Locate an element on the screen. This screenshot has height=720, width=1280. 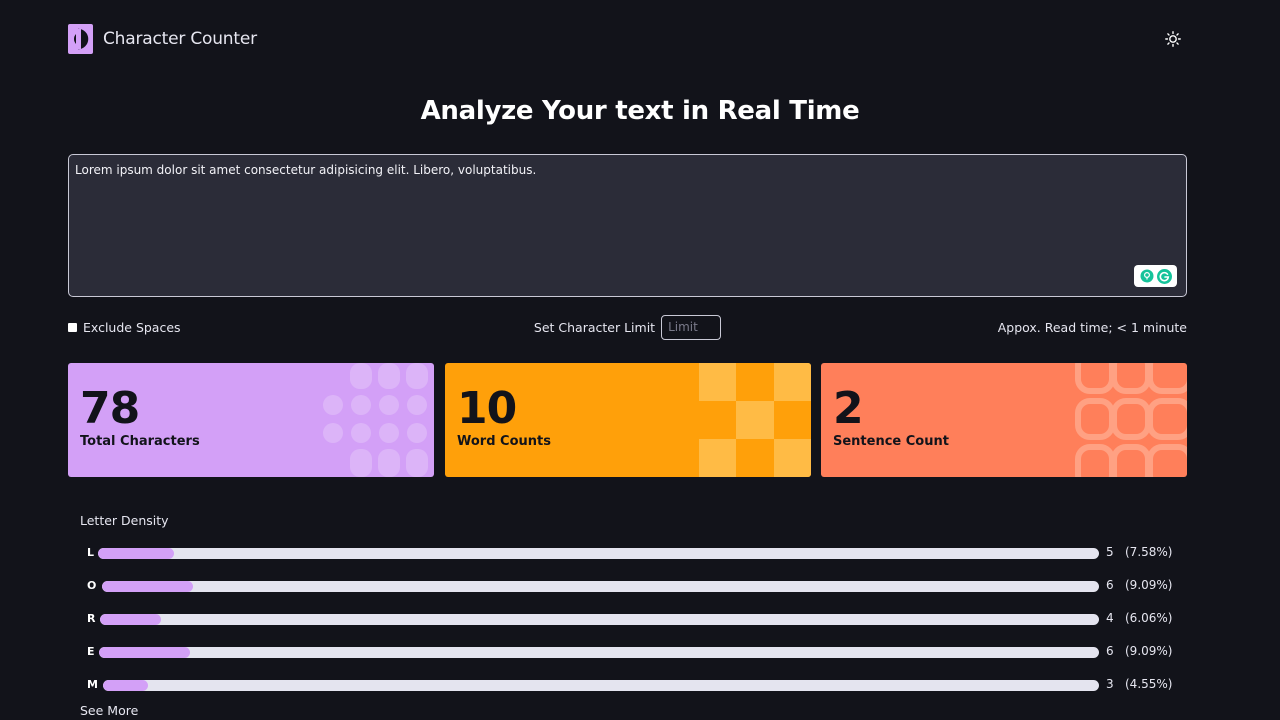
exclude-spaces-option: Exclude Spaces is located at coordinates (218, 327).